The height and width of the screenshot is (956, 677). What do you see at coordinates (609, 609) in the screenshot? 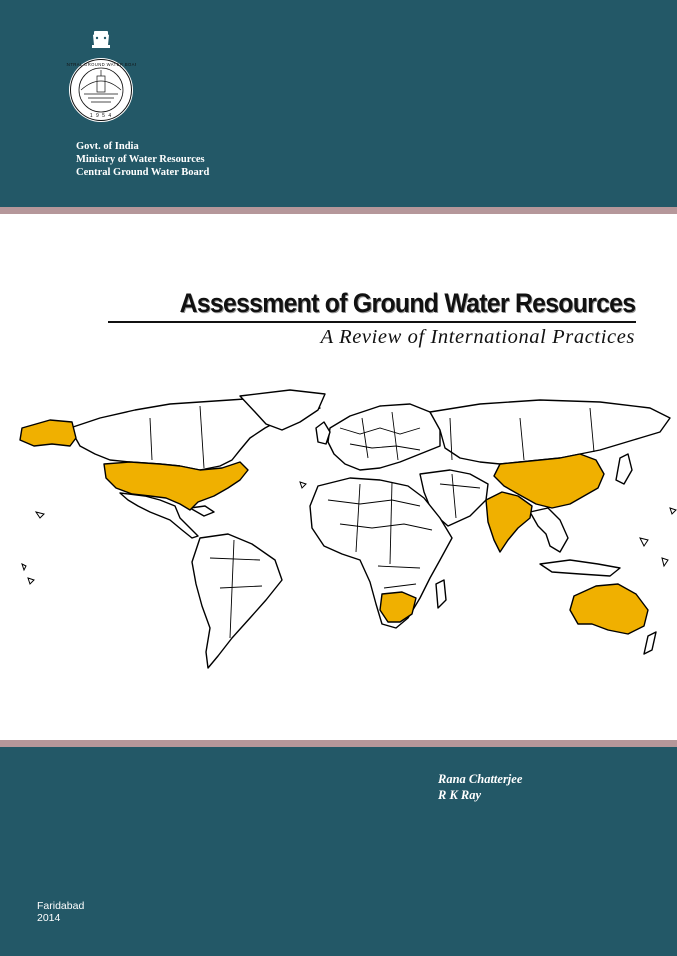
I see `australia-region` at bounding box center [609, 609].